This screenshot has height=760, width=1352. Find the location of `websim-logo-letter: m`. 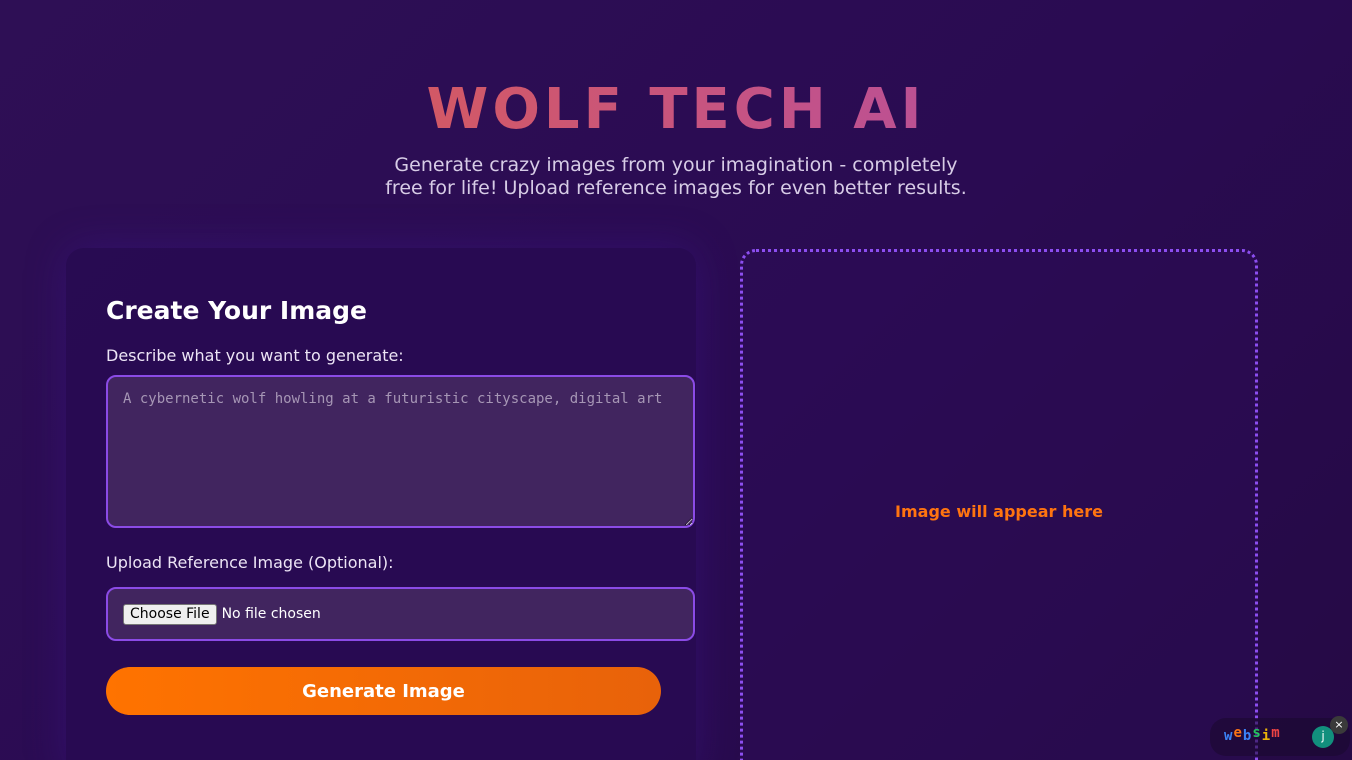

websim-logo-letter: m is located at coordinates (1276, 733).